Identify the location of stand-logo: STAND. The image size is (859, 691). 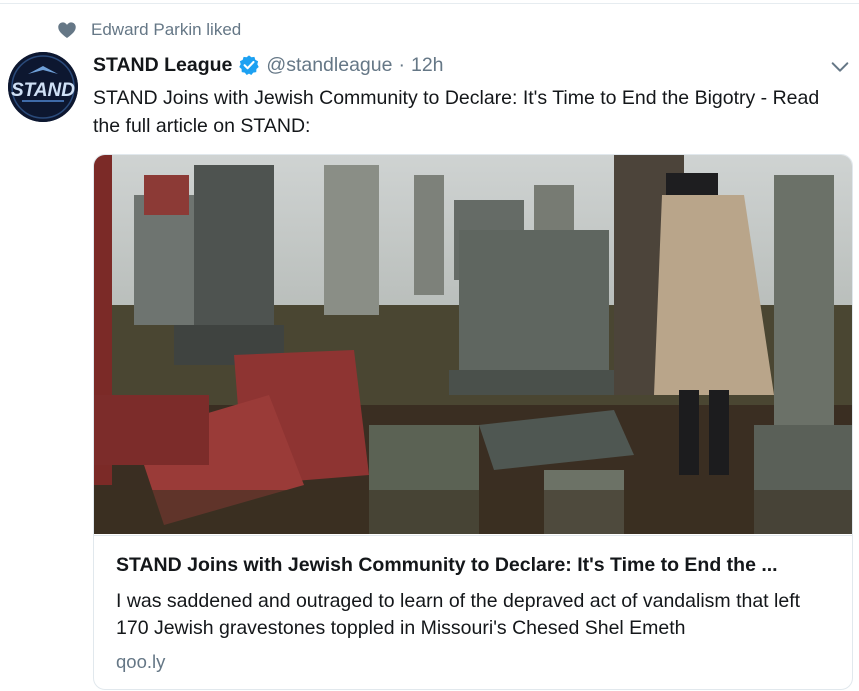
(43, 87).